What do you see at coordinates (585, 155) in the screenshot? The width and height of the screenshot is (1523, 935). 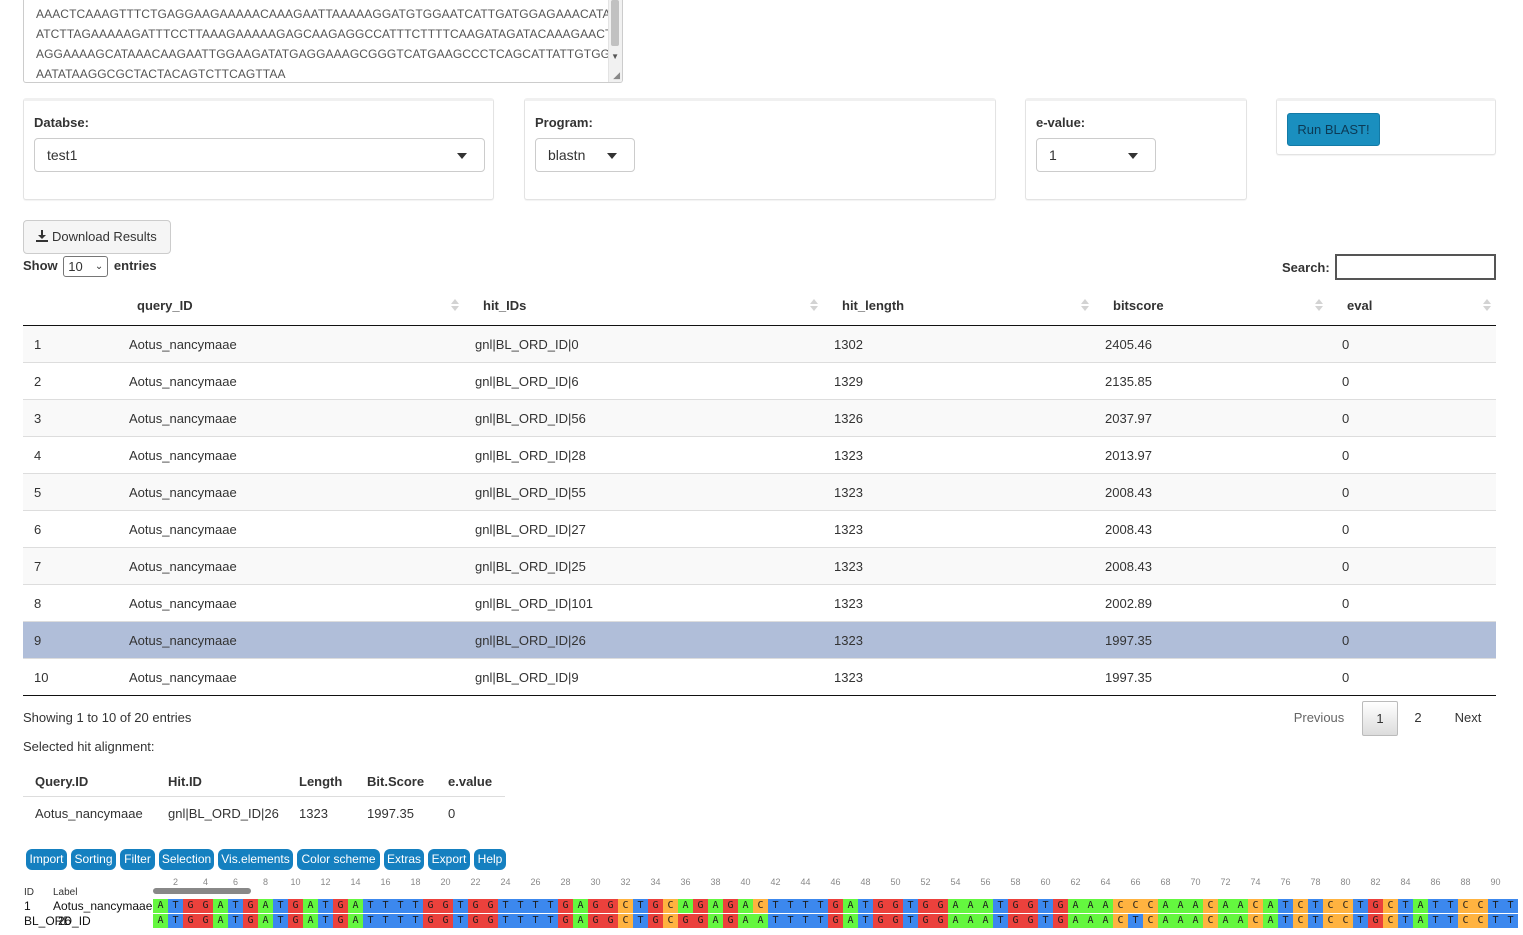 I see `program-select: blastn` at bounding box center [585, 155].